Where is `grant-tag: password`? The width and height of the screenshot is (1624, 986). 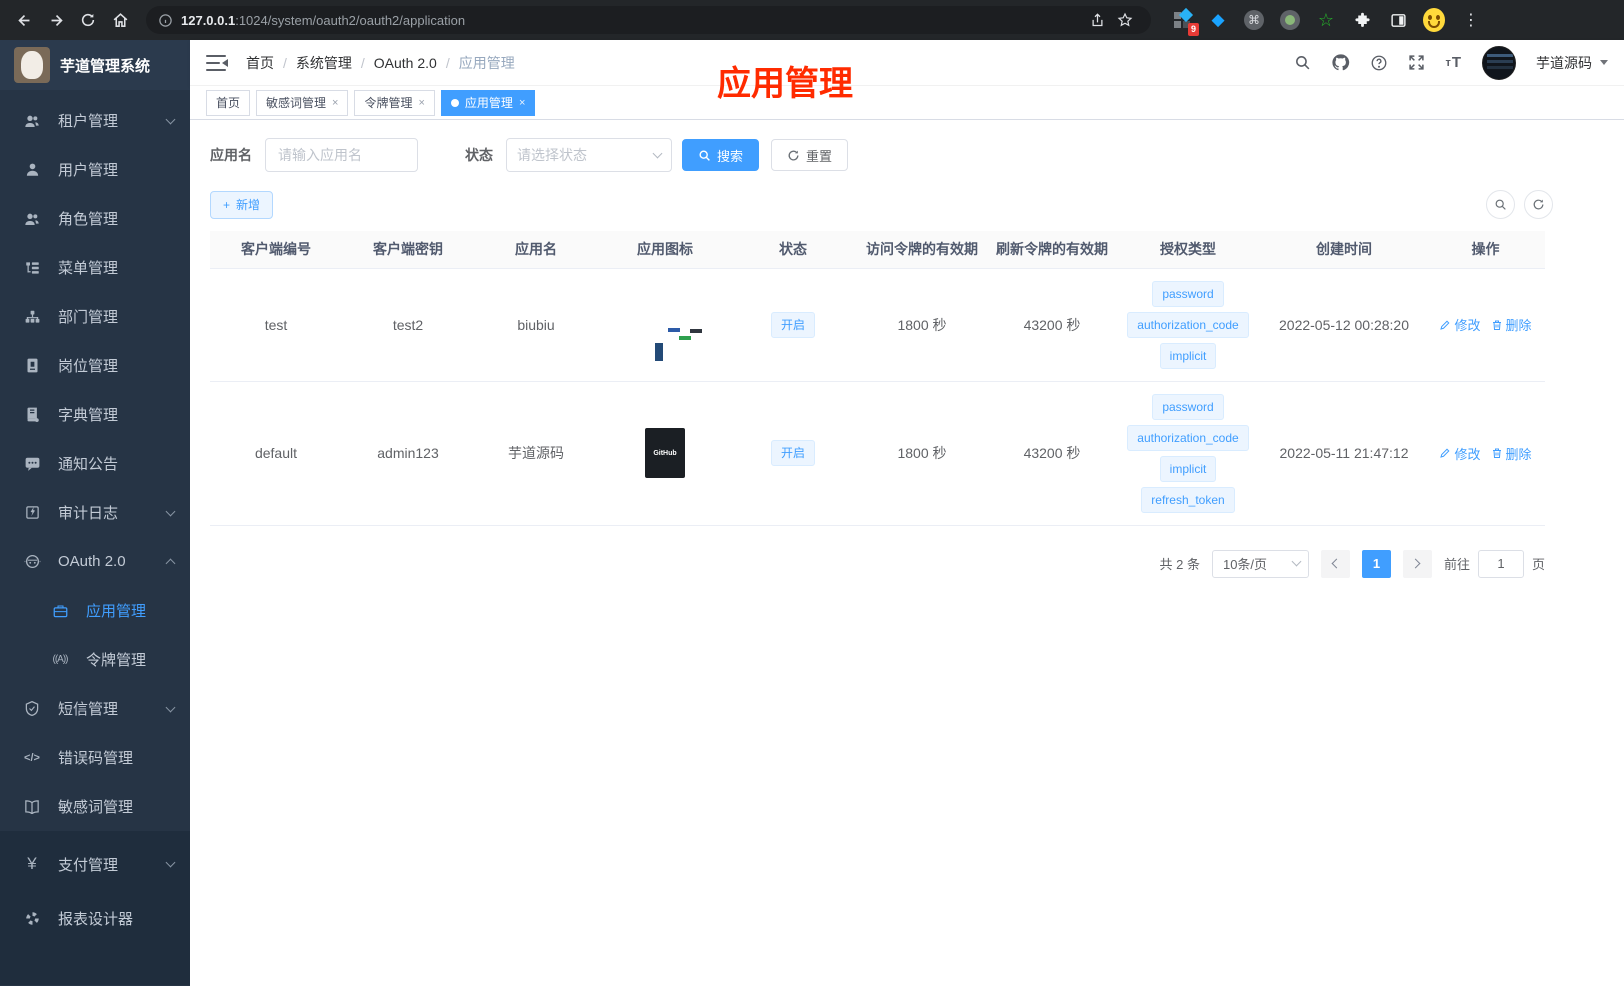 grant-tag: password is located at coordinates (1188, 293).